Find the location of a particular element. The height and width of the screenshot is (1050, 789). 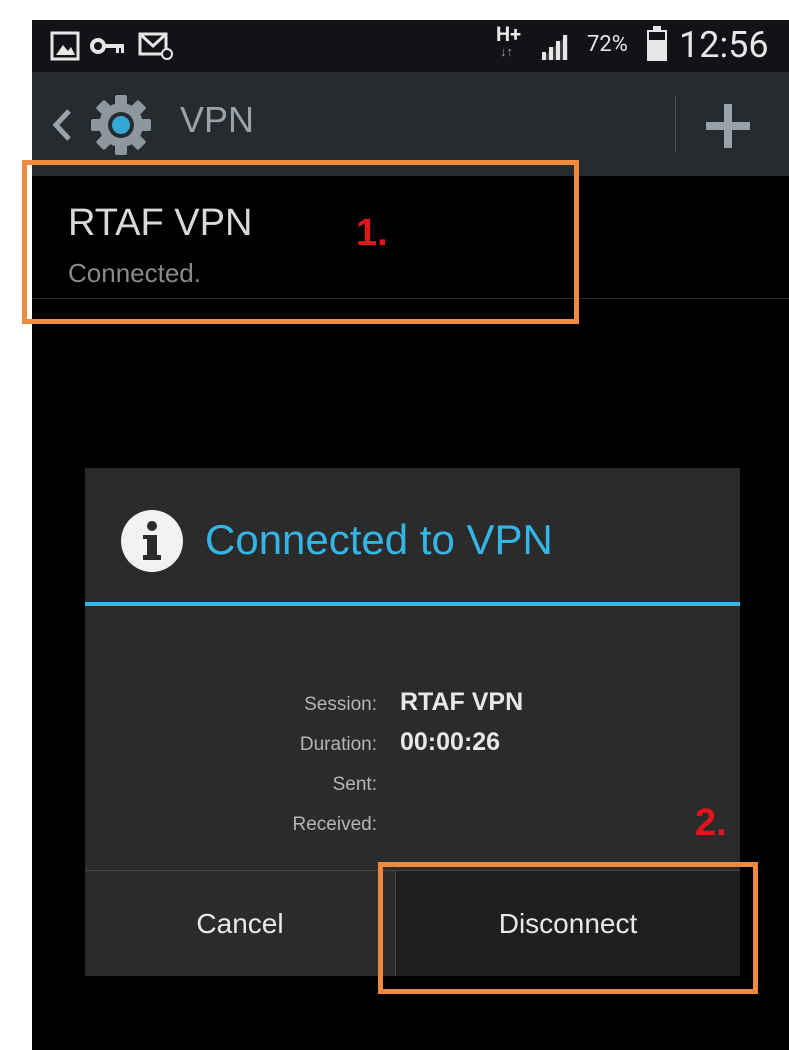

add-vpn-button is located at coordinates (728, 128).